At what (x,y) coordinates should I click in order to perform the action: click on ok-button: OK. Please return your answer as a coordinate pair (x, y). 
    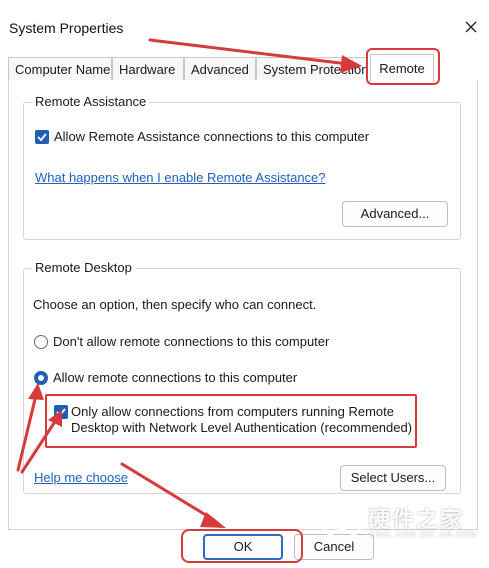
    Looking at the image, I should click on (243, 547).